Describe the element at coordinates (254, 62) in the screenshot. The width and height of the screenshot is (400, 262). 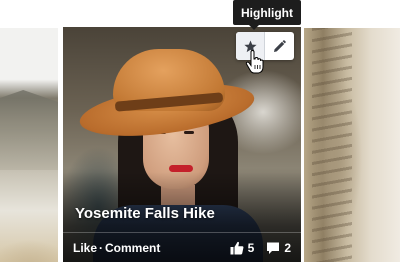
I see `hand-cursor-icon` at that location.